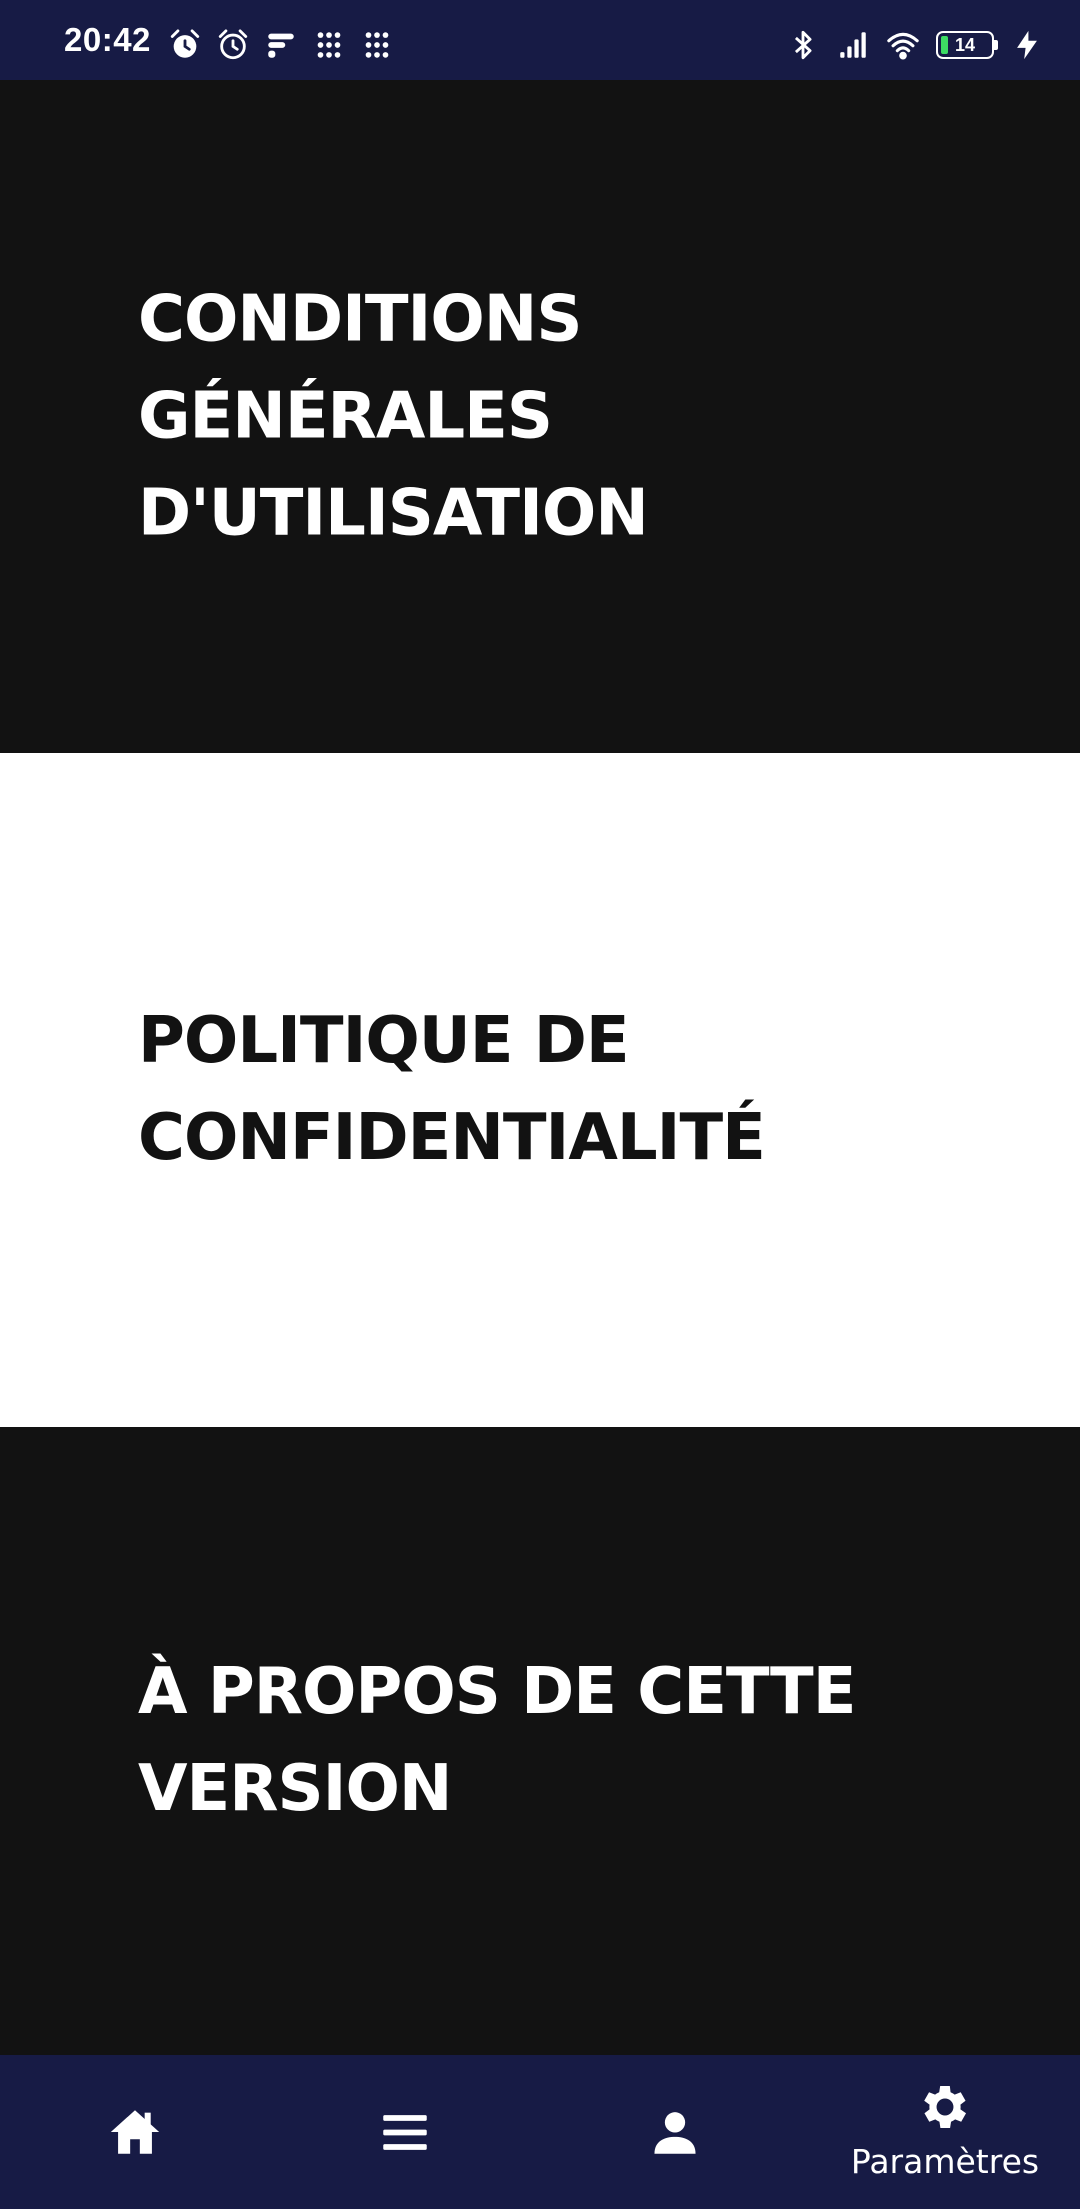 This screenshot has width=1080, height=2209. I want to click on gear-icon, so click(945, 2110).